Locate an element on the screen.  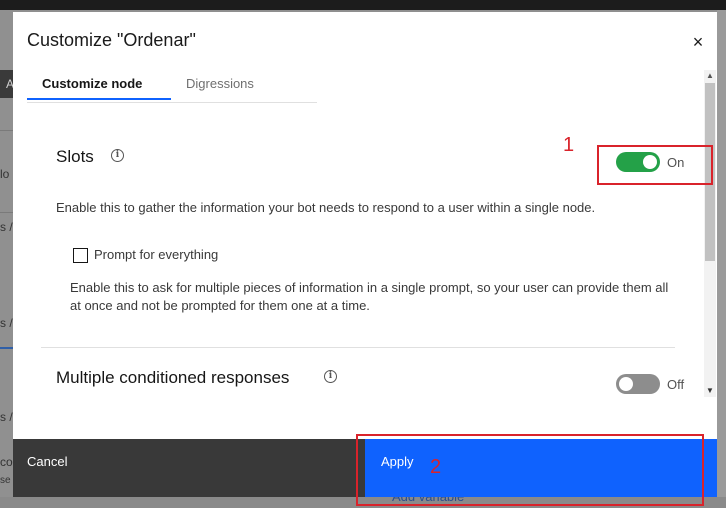
background-text: se is located at coordinates (5, 480).